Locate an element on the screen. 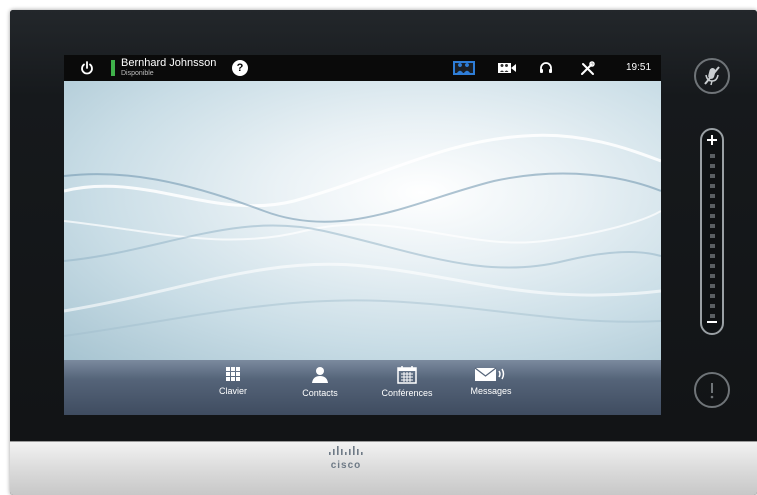 The height and width of the screenshot is (495, 757). tab-label: Contacts is located at coordinates (320, 393).